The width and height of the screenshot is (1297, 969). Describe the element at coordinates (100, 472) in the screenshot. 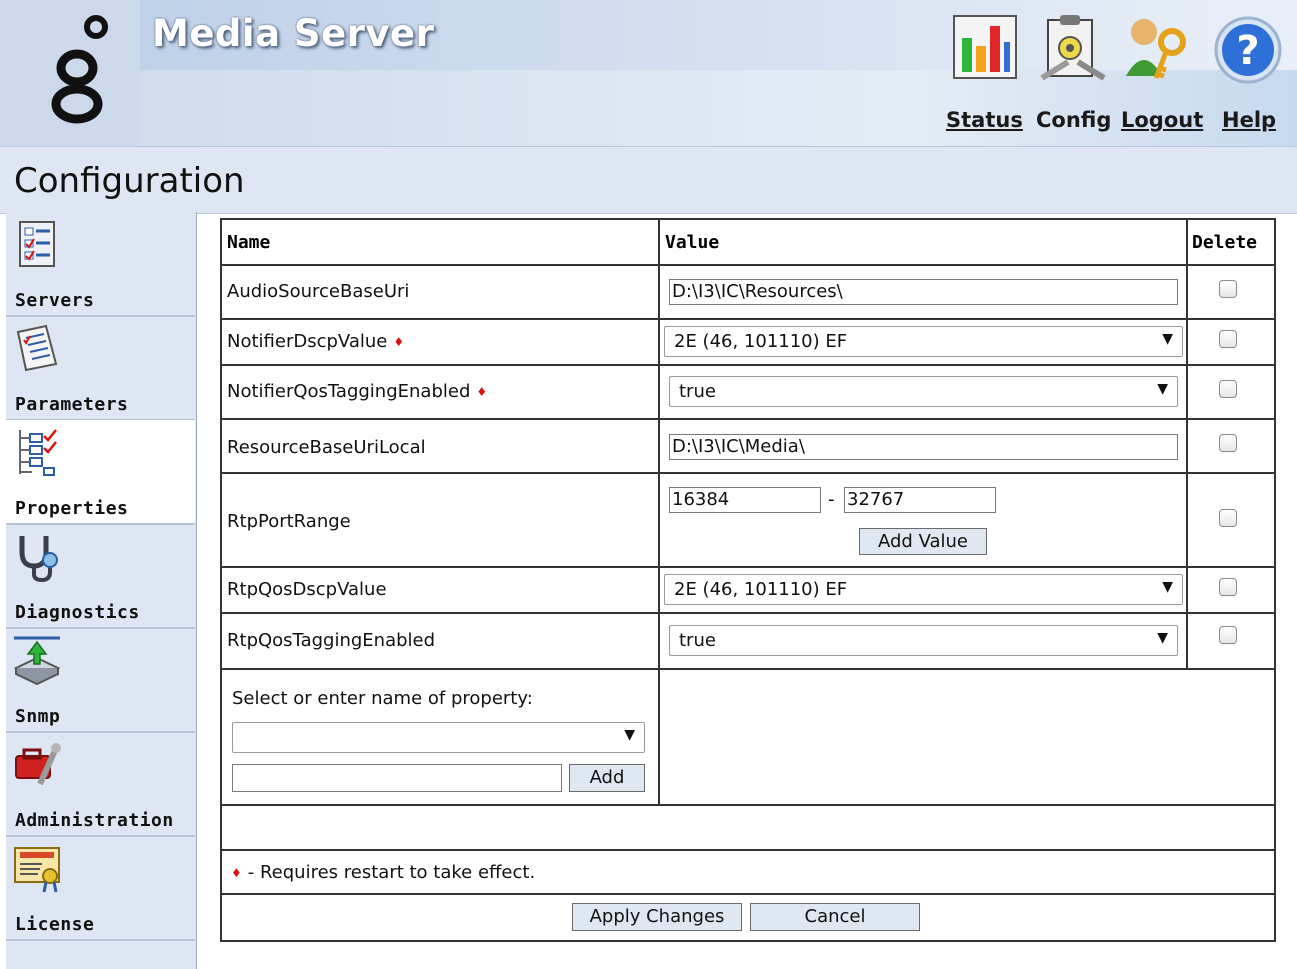

I see `sidebar-item-properties: Properties` at that location.